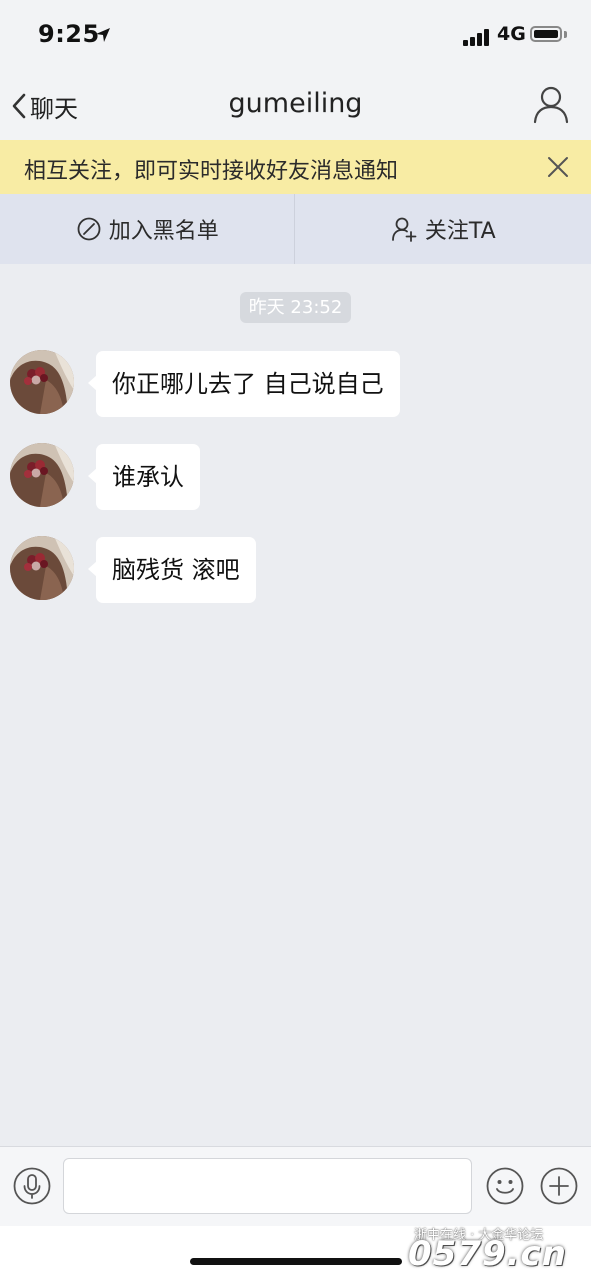  I want to click on block-label: 加入黑名单, so click(163, 231).